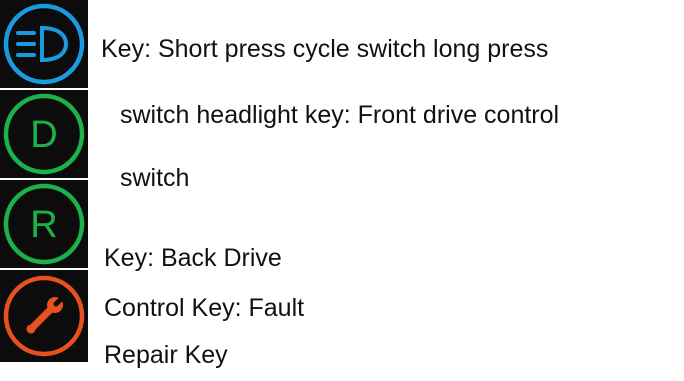 This screenshot has height=381, width=684. I want to click on wrench-icon, so click(44, 316).